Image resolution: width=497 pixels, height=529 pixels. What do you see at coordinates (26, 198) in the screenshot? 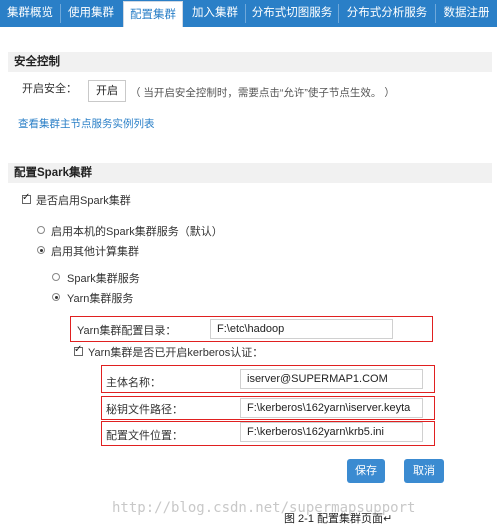
I see `enable-spark-checkbox` at bounding box center [26, 198].